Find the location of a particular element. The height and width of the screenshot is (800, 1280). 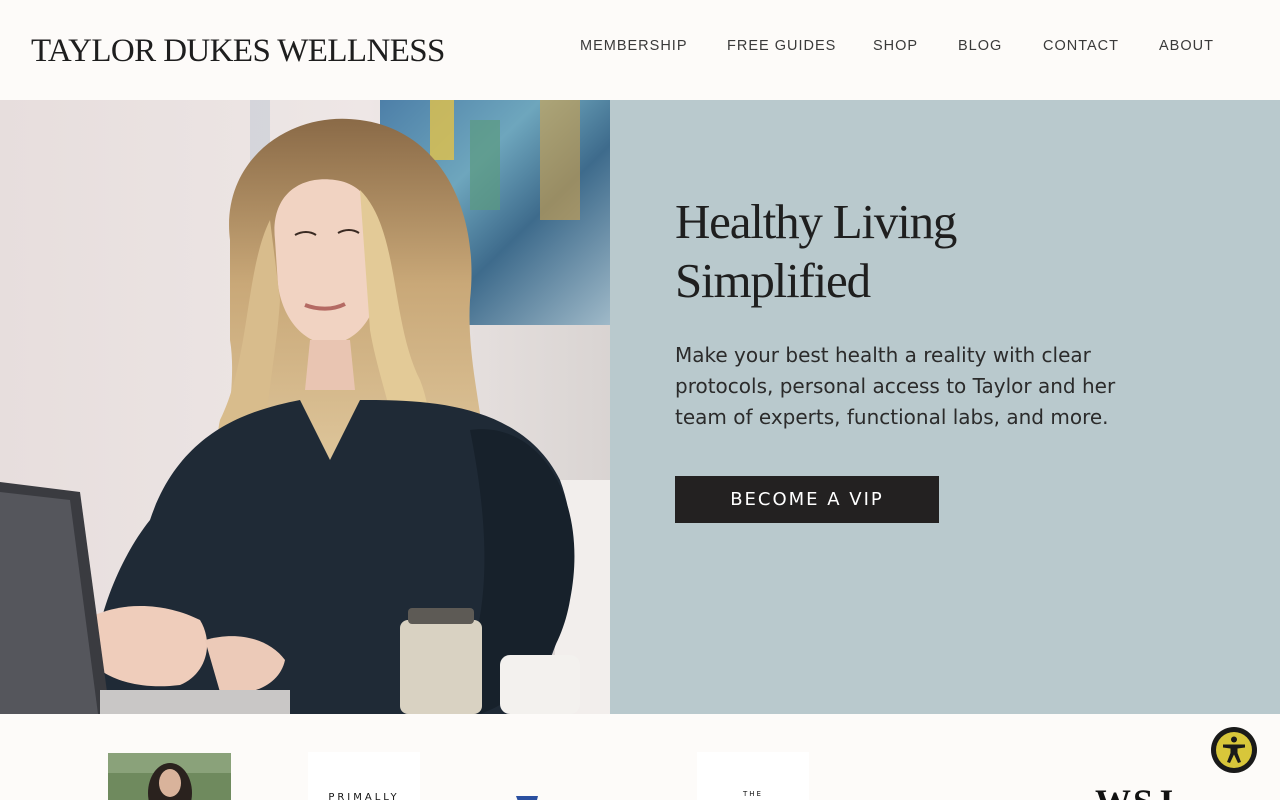

press-logo-primally-text: PRIMALLY is located at coordinates (364, 796).